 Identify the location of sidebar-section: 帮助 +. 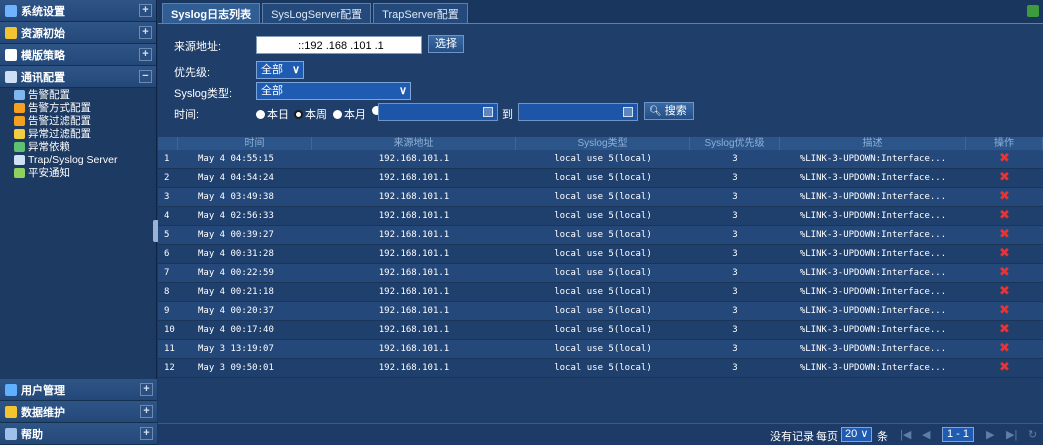
(78, 434).